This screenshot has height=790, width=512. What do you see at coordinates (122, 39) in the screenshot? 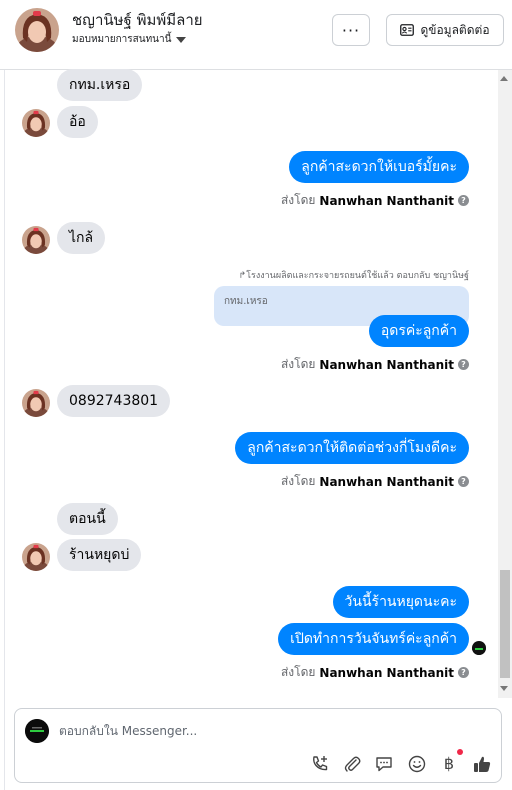
I see `assign-label: มอบหมายการสนทนานี้` at bounding box center [122, 39].